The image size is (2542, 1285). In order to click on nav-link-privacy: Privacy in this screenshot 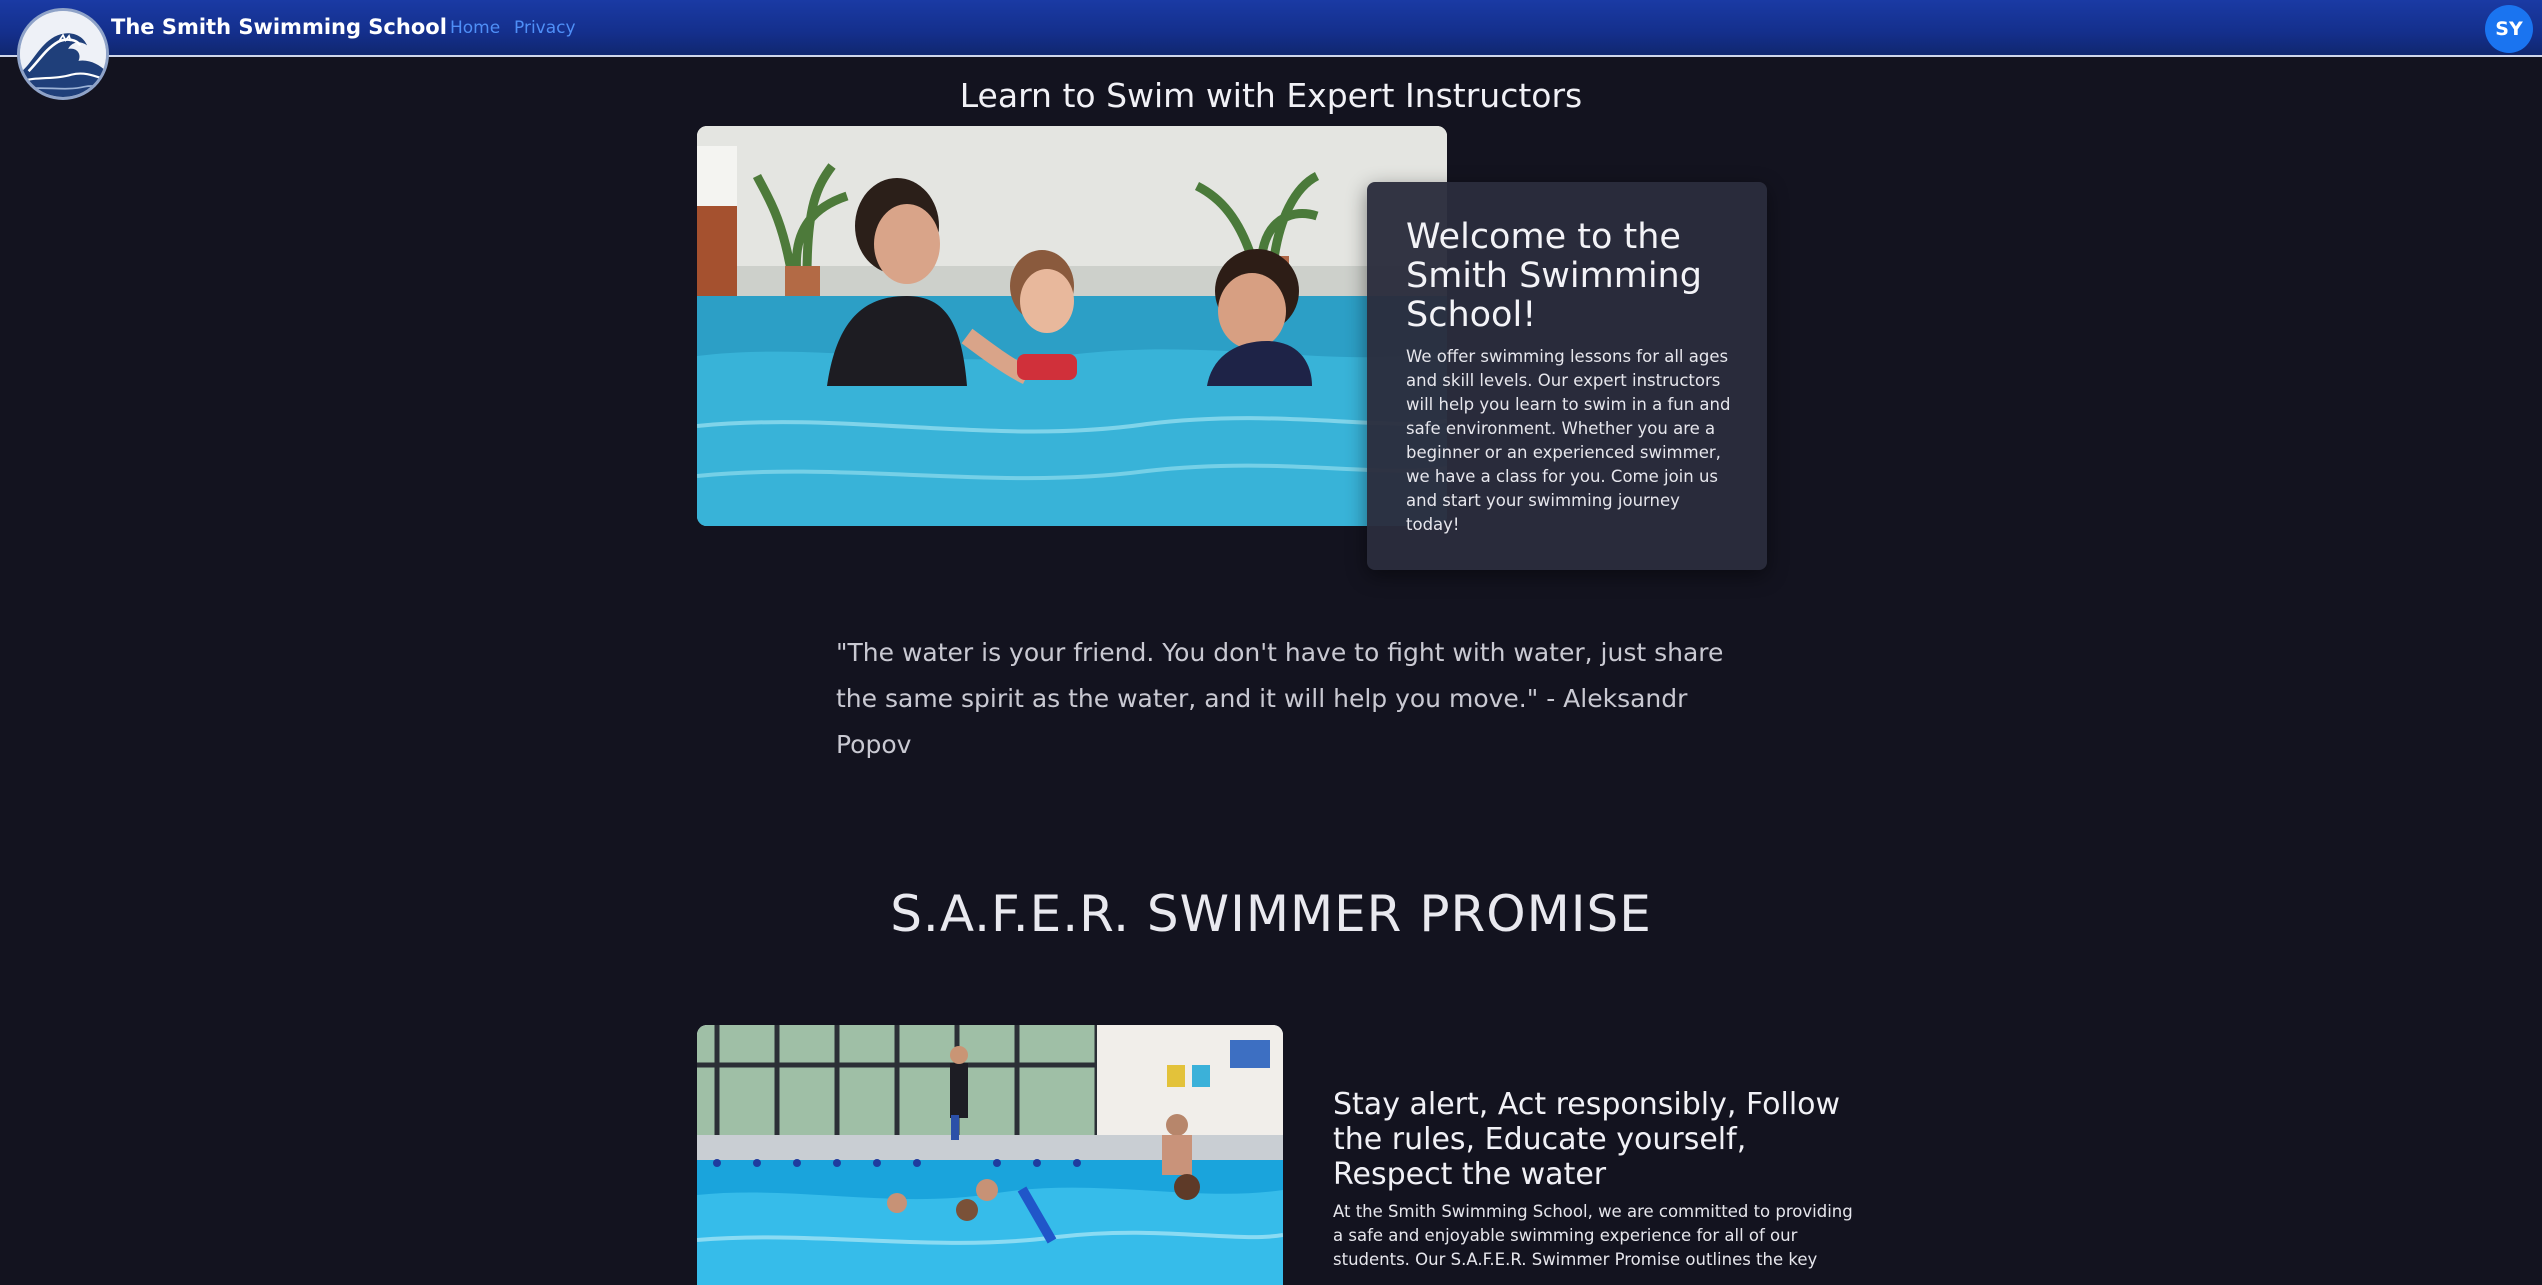, I will do `click(545, 28)`.